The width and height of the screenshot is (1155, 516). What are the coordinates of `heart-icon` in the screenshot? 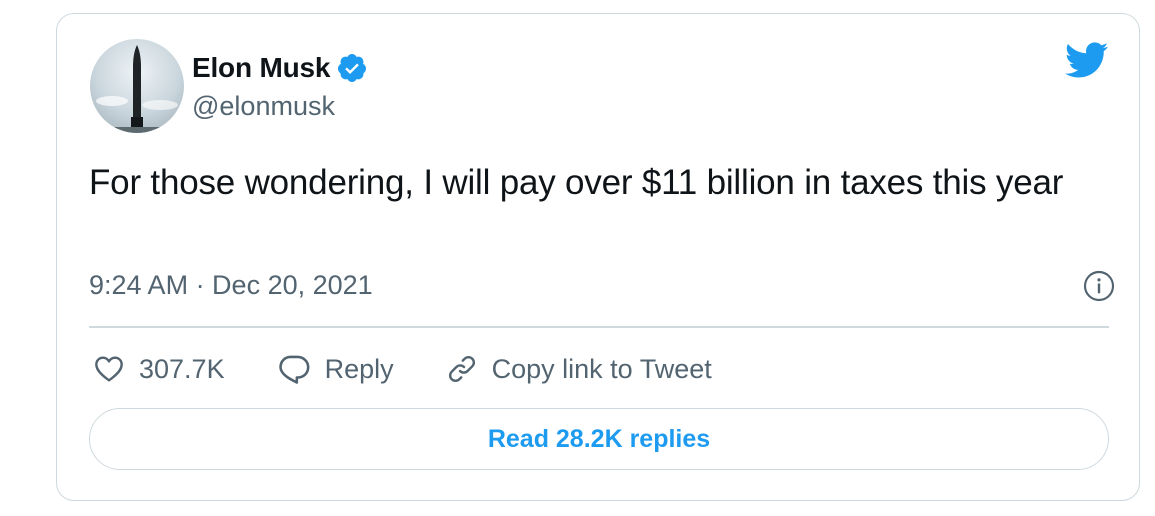 It's located at (109, 369).